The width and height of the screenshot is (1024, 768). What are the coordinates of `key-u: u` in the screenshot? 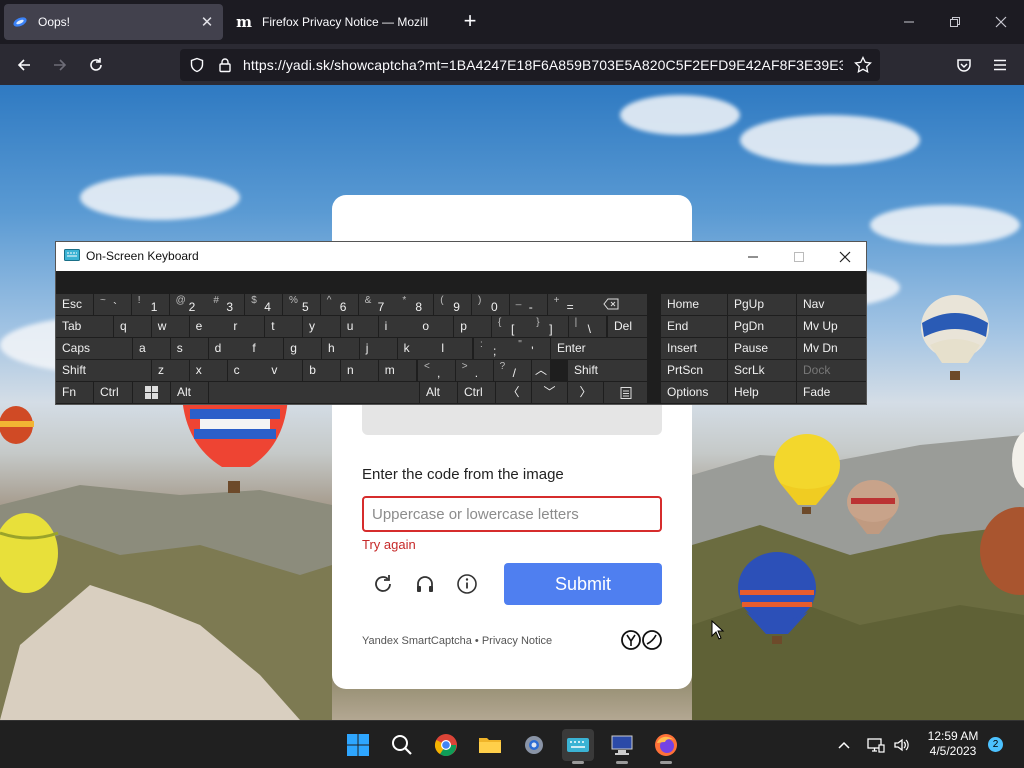 It's located at (359, 326).